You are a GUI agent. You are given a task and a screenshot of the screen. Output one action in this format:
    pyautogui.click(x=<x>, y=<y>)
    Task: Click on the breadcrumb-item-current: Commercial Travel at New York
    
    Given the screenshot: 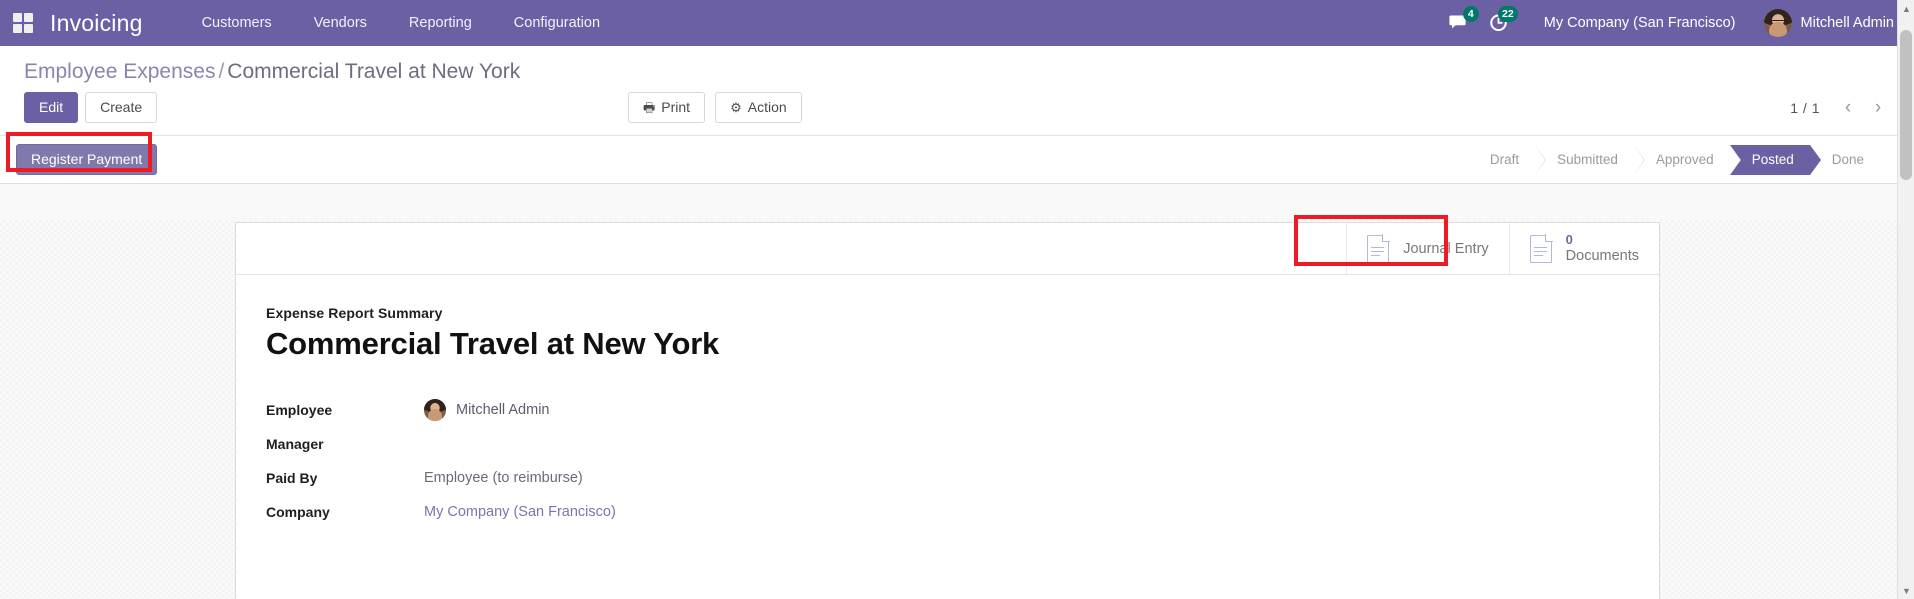 What is the action you would take?
    pyautogui.click(x=374, y=71)
    